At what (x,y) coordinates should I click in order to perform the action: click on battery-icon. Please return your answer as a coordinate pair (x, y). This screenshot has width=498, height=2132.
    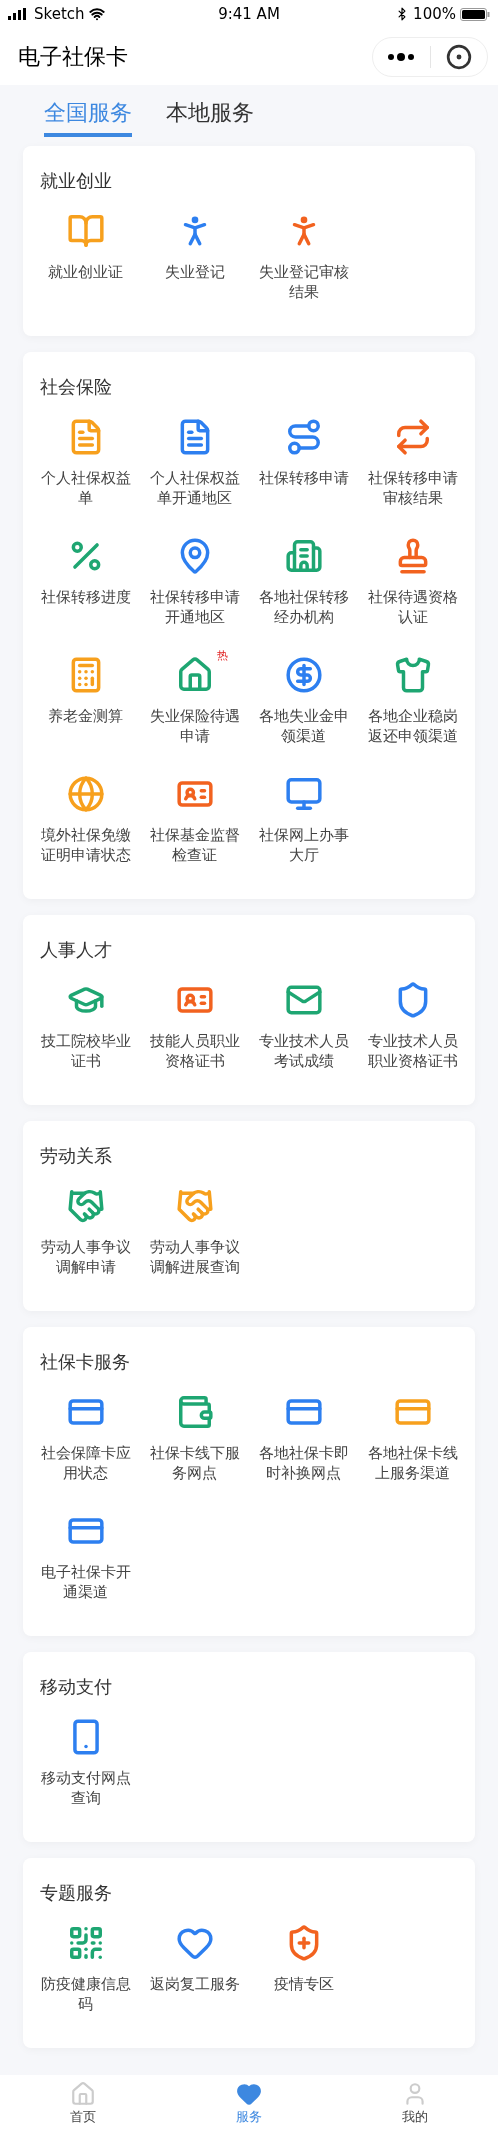
    Looking at the image, I should click on (475, 14).